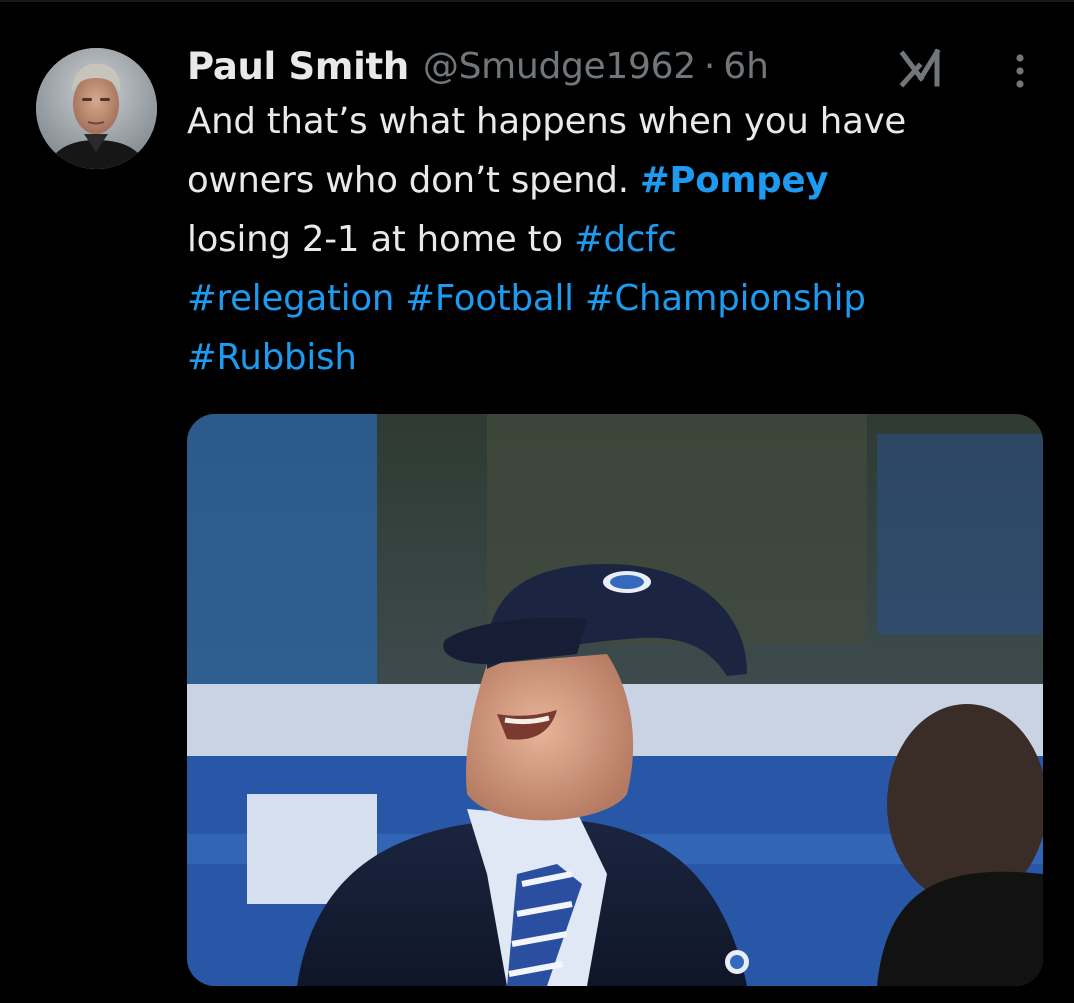 This screenshot has width=1074, height=1003. What do you see at coordinates (489, 298) in the screenshot?
I see `hashtag-link: #Football` at bounding box center [489, 298].